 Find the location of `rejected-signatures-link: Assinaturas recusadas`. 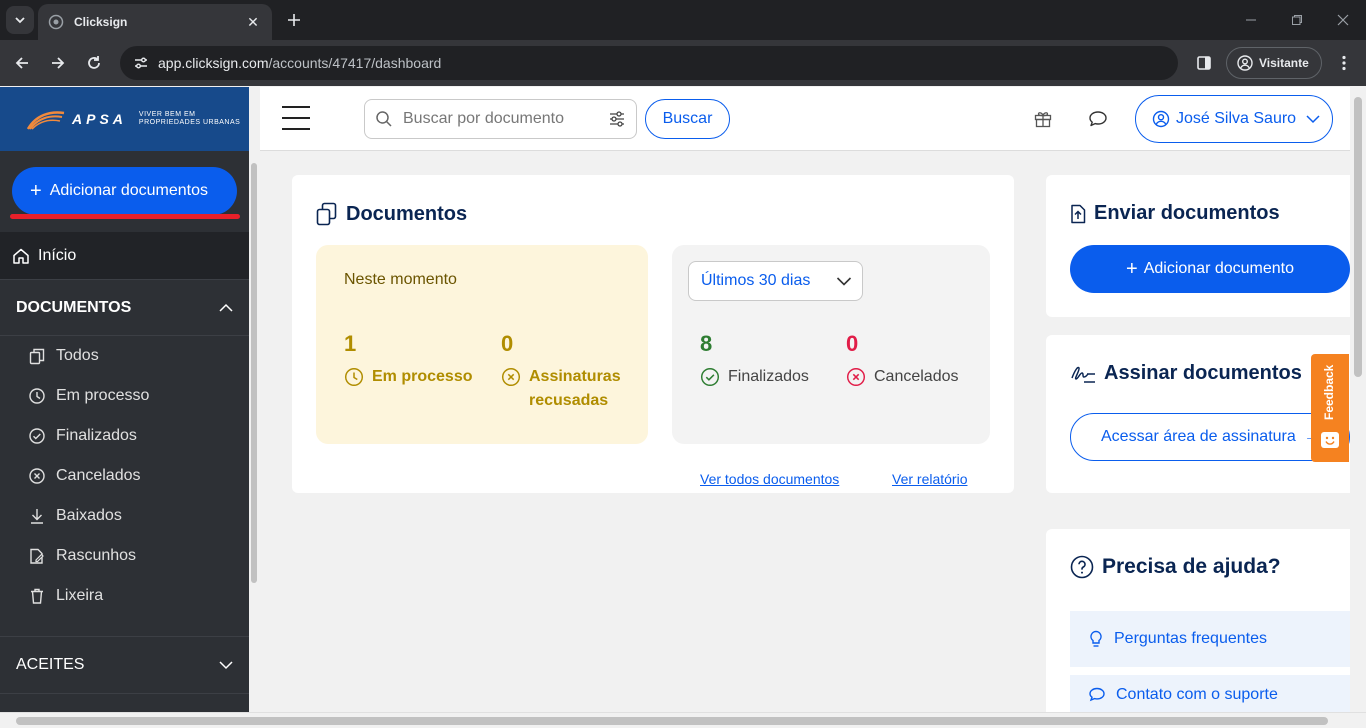

rejected-signatures-link: Assinaturas recusadas is located at coordinates (561, 389).